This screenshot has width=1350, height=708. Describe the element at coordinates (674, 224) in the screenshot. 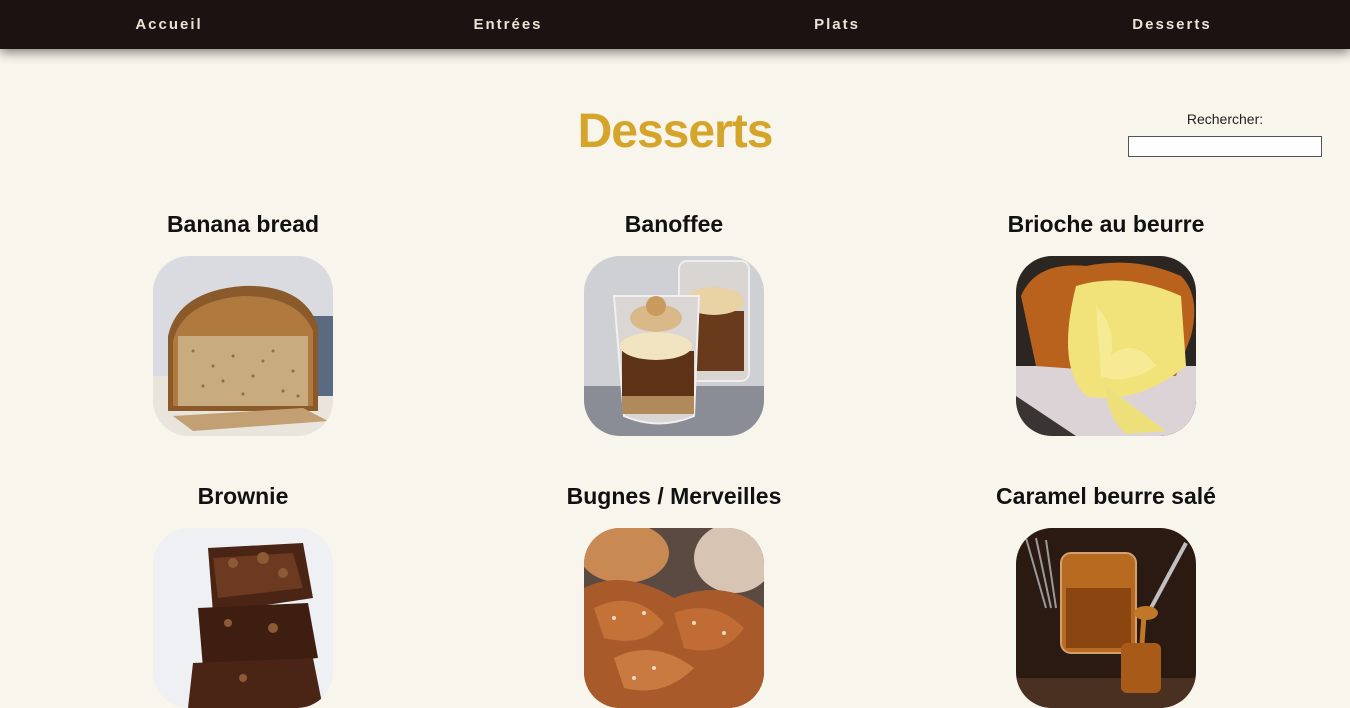

I see `recipe-title: Banoffee` at that location.